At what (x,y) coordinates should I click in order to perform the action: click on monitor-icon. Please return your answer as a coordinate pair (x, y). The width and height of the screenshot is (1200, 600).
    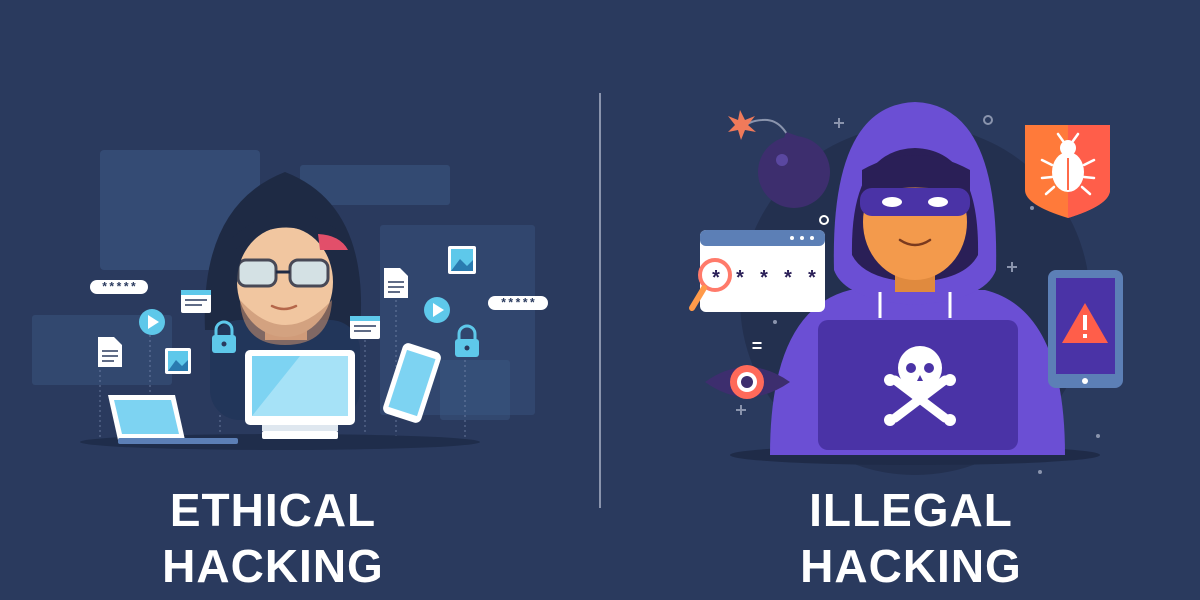
    Looking at the image, I should click on (300, 394).